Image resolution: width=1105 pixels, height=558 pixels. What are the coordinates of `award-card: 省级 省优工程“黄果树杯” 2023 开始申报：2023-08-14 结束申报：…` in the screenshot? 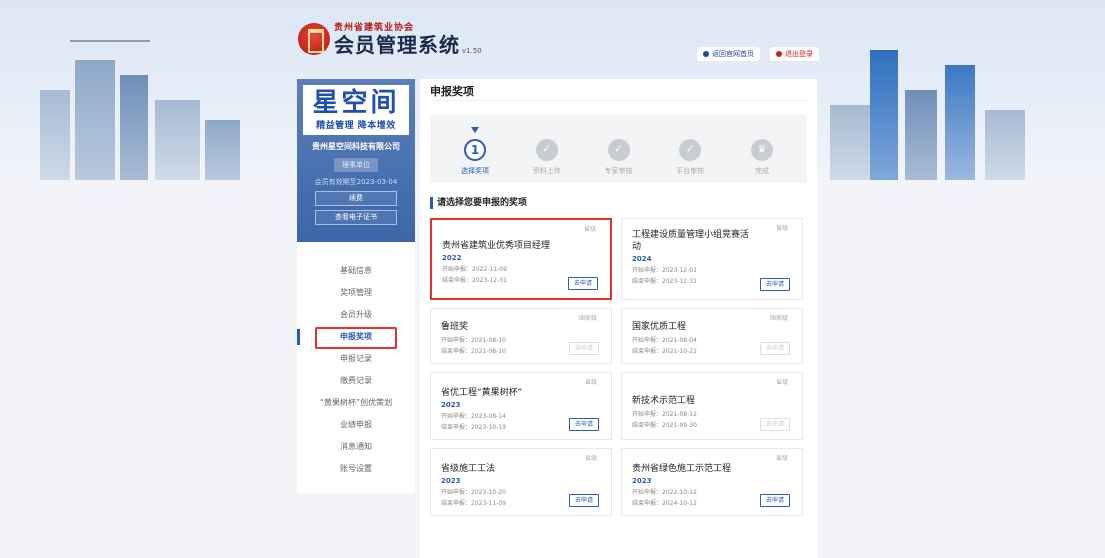 It's located at (521, 406).